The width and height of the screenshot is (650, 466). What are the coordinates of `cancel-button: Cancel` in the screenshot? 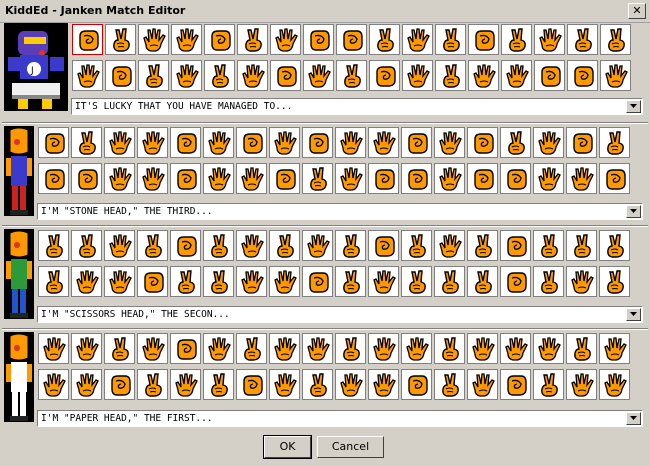 It's located at (350, 447).